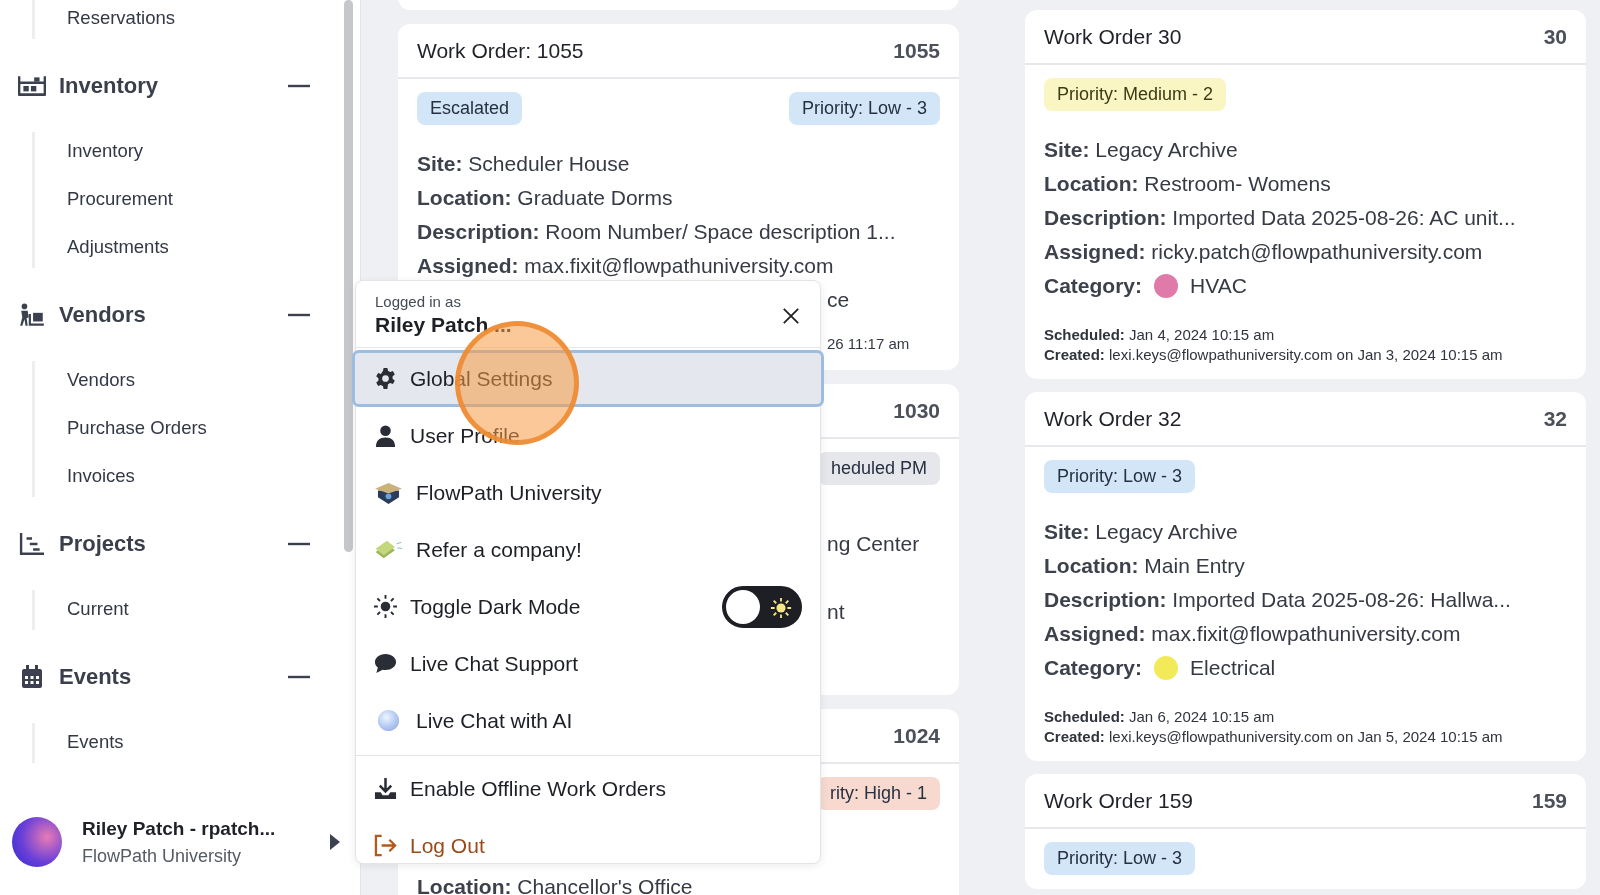 The image size is (1600, 895). I want to click on menu-item: Live Chat Support, so click(588, 663).